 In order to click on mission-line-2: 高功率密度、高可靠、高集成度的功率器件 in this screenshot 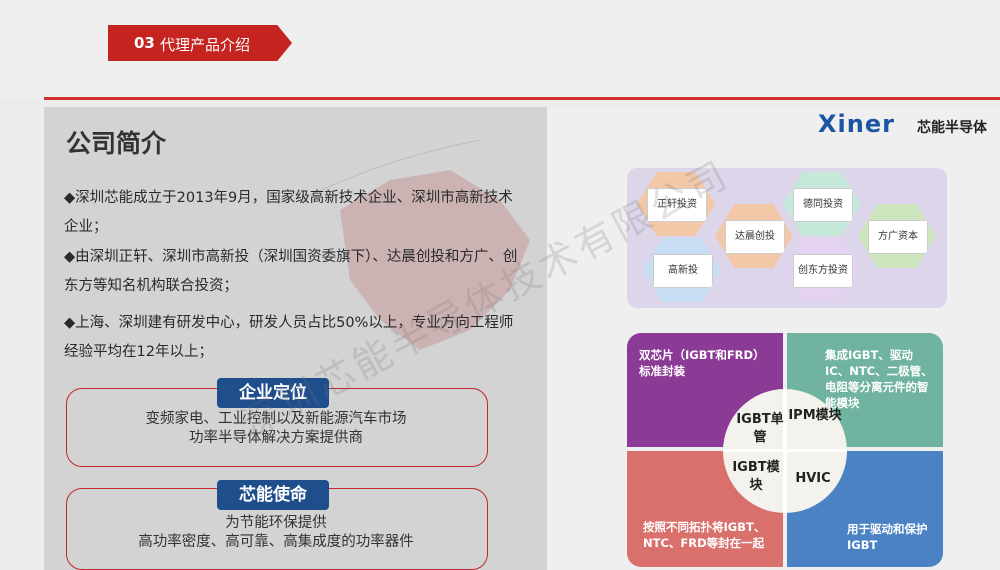, I will do `click(276, 542)`.